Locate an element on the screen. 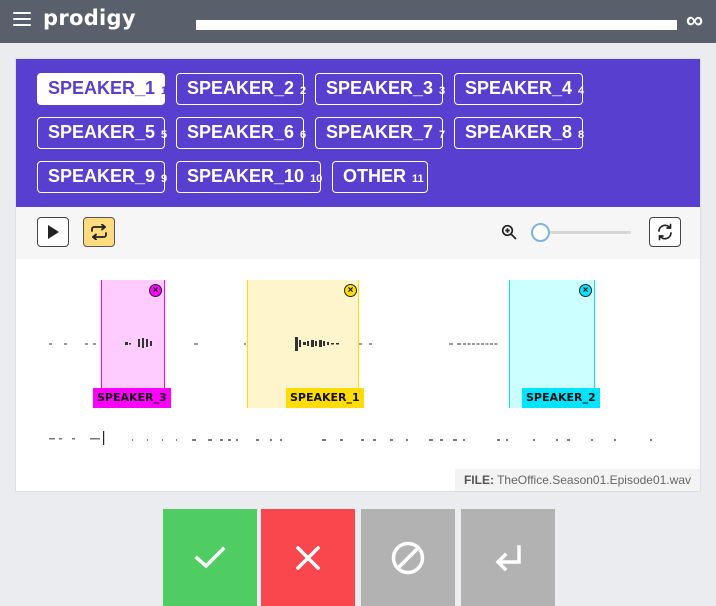 The width and height of the screenshot is (716, 606). region-speaker-3: × SPEAKER_3 is located at coordinates (132, 344).